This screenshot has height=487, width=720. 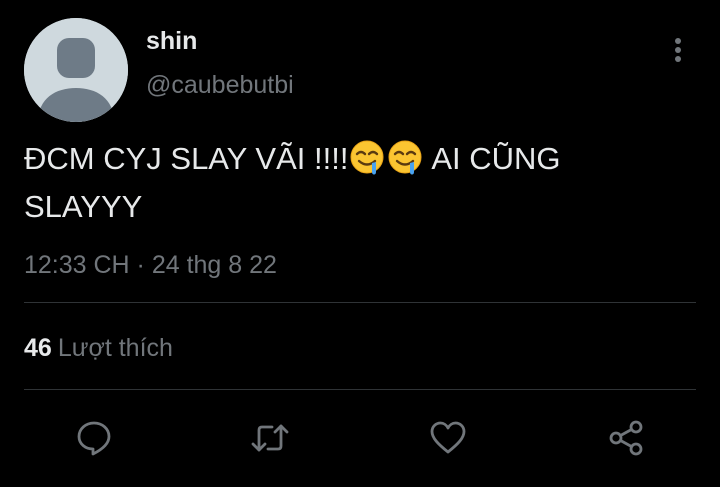 I want to click on likes-summary: 46 Lượt thích, so click(x=98, y=348).